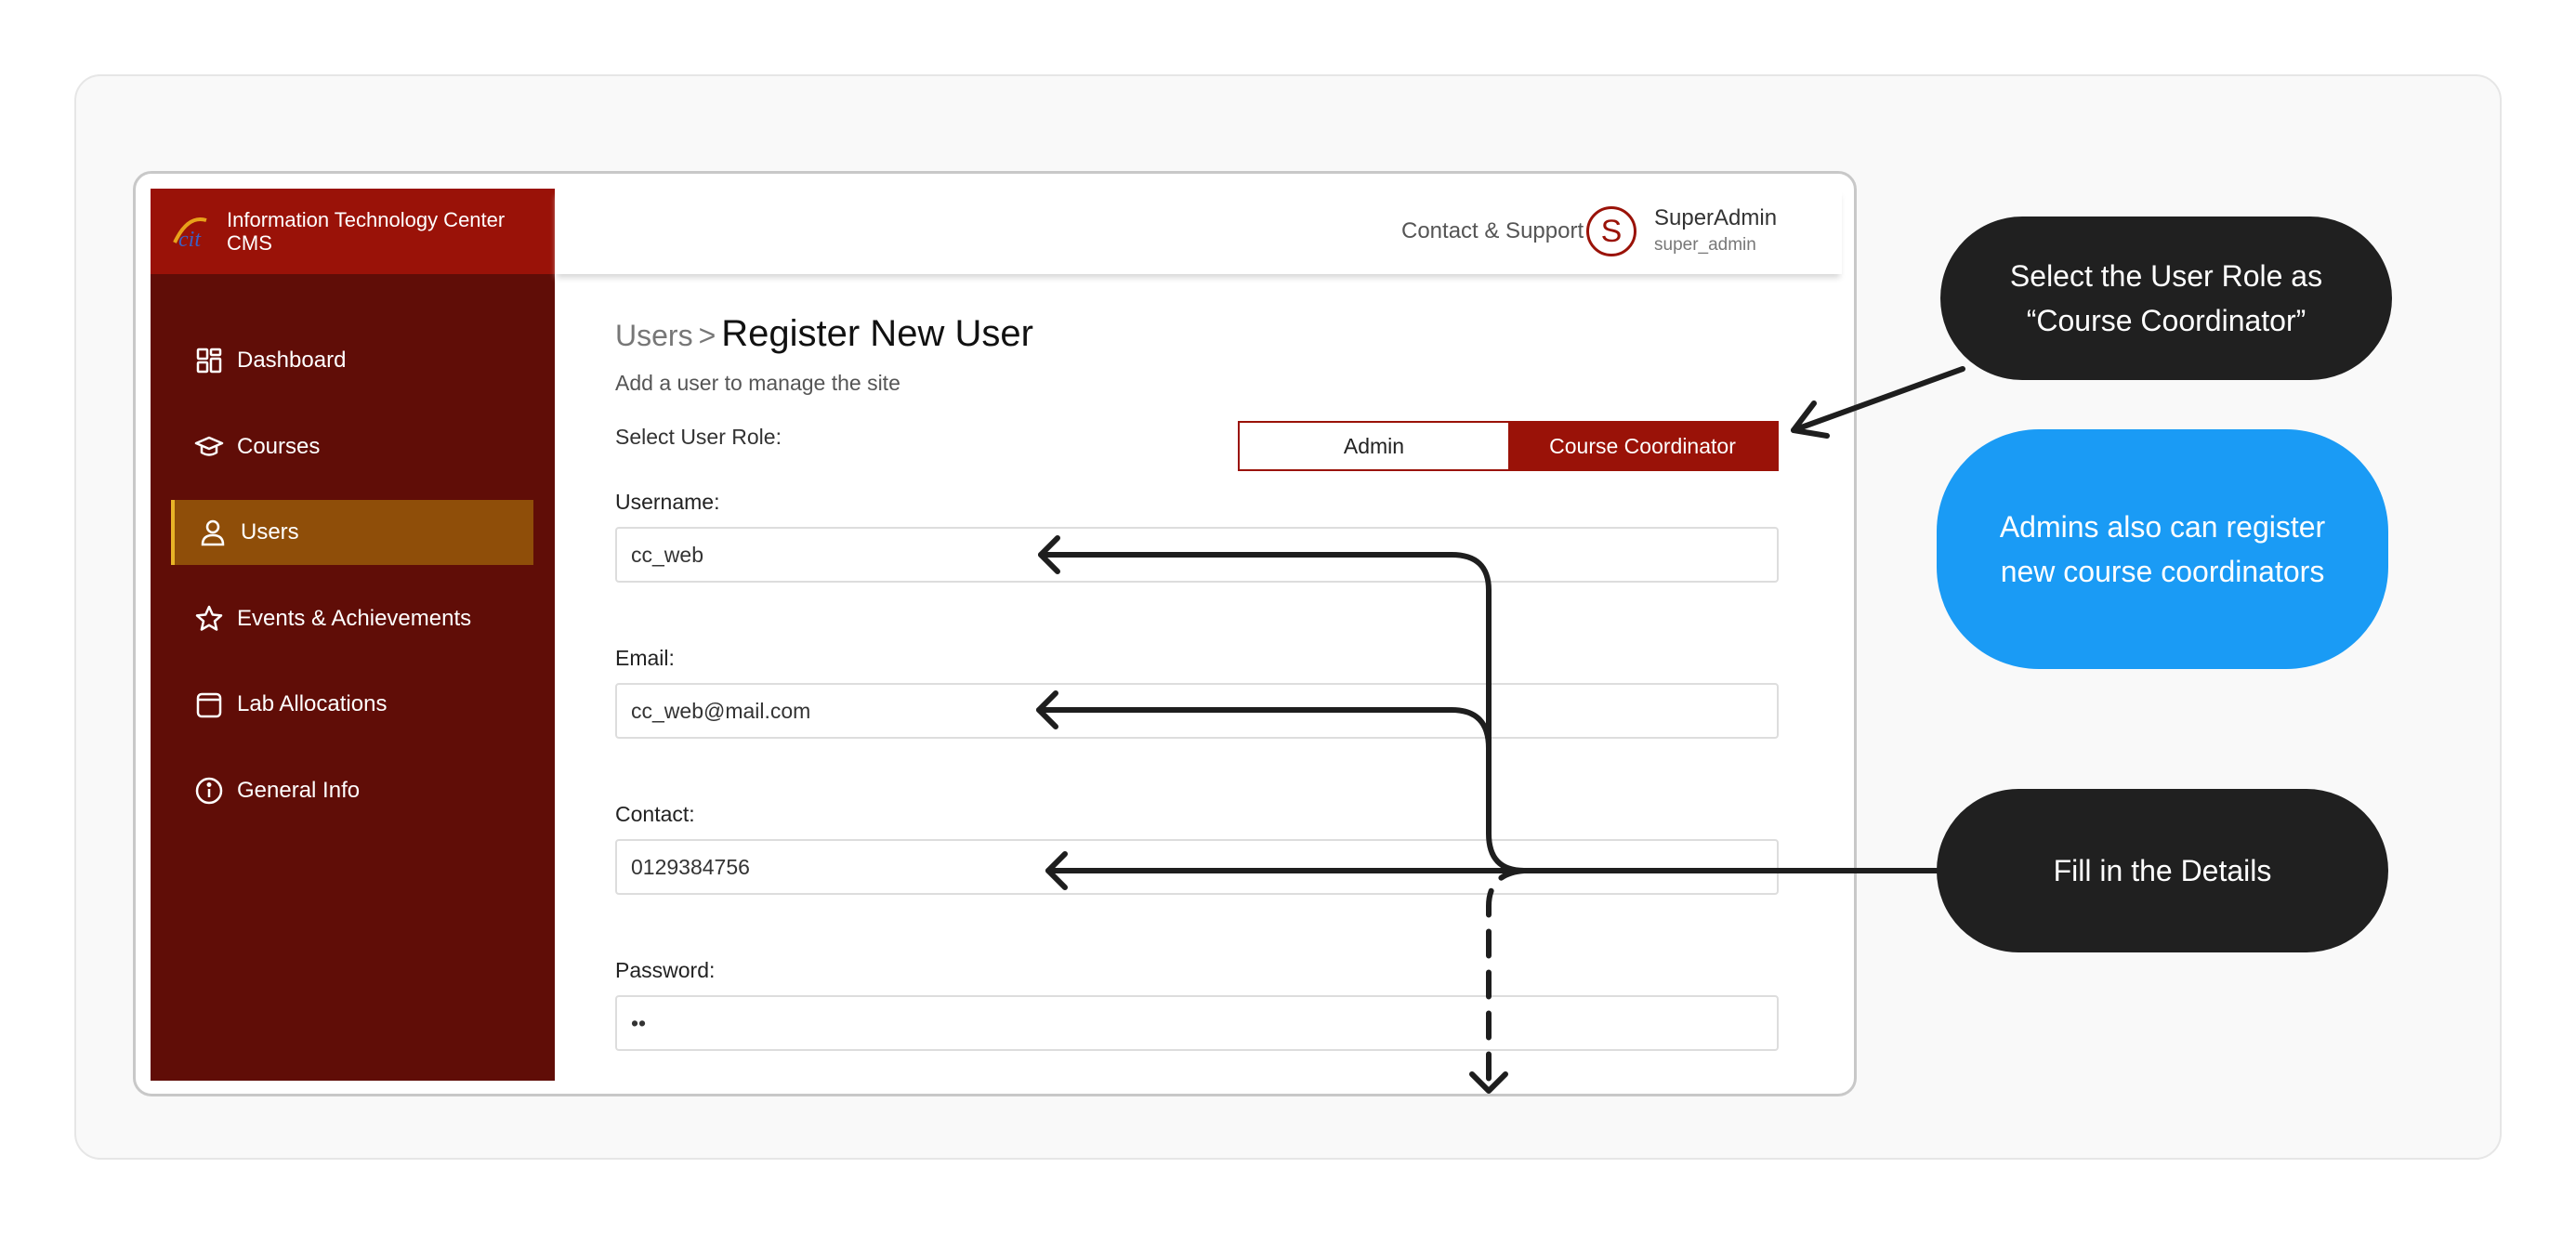  Describe the element at coordinates (645, 658) in the screenshot. I see `email-label: Email:` at that location.